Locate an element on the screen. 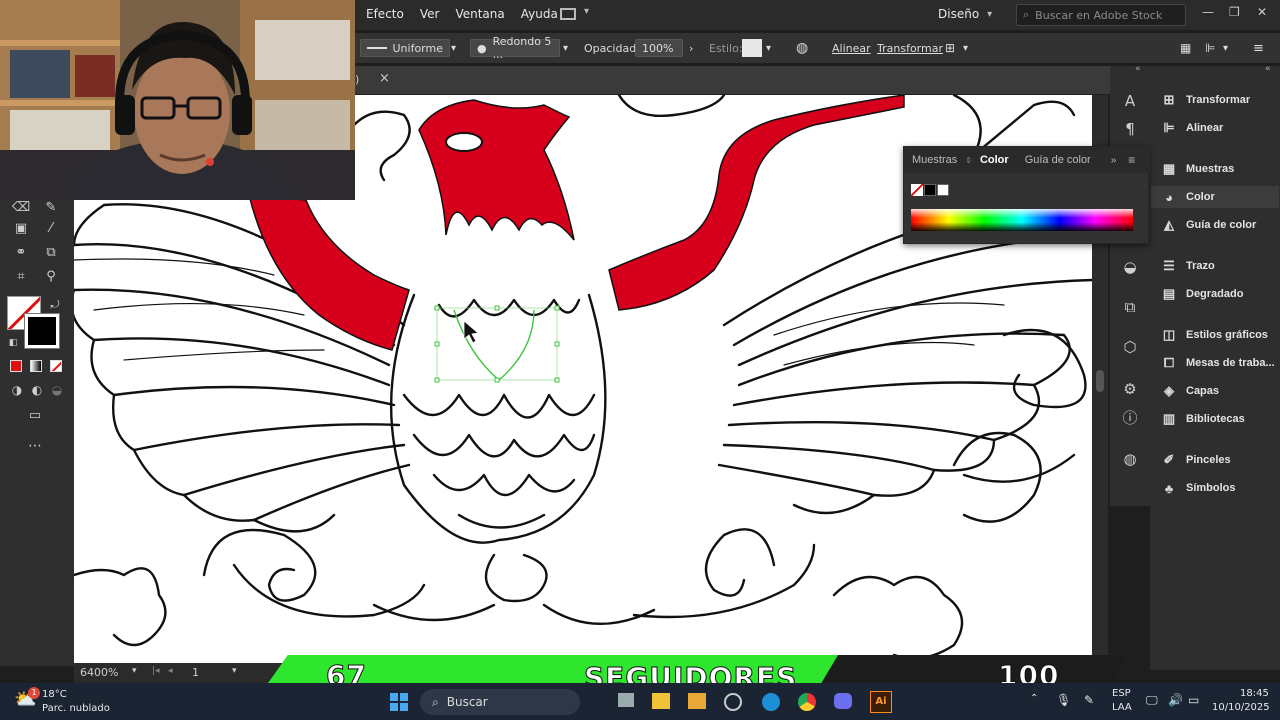  chrome-icon is located at coordinates (807, 702).